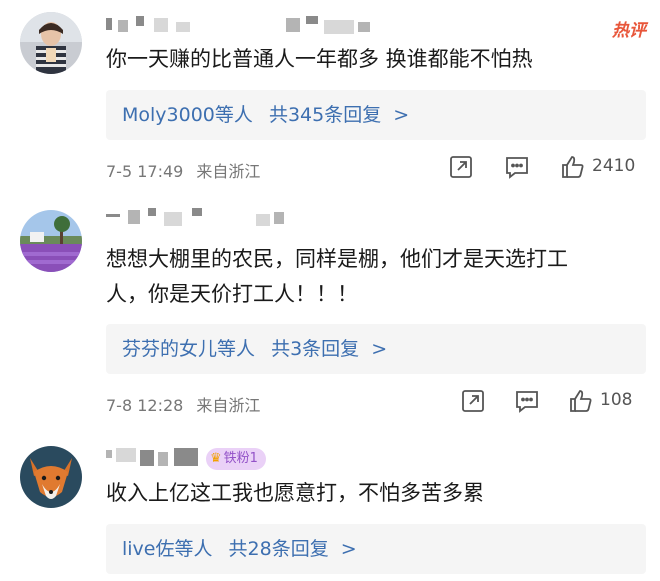  Describe the element at coordinates (216, 458) in the screenshot. I see `crown-icon: ♛` at that location.